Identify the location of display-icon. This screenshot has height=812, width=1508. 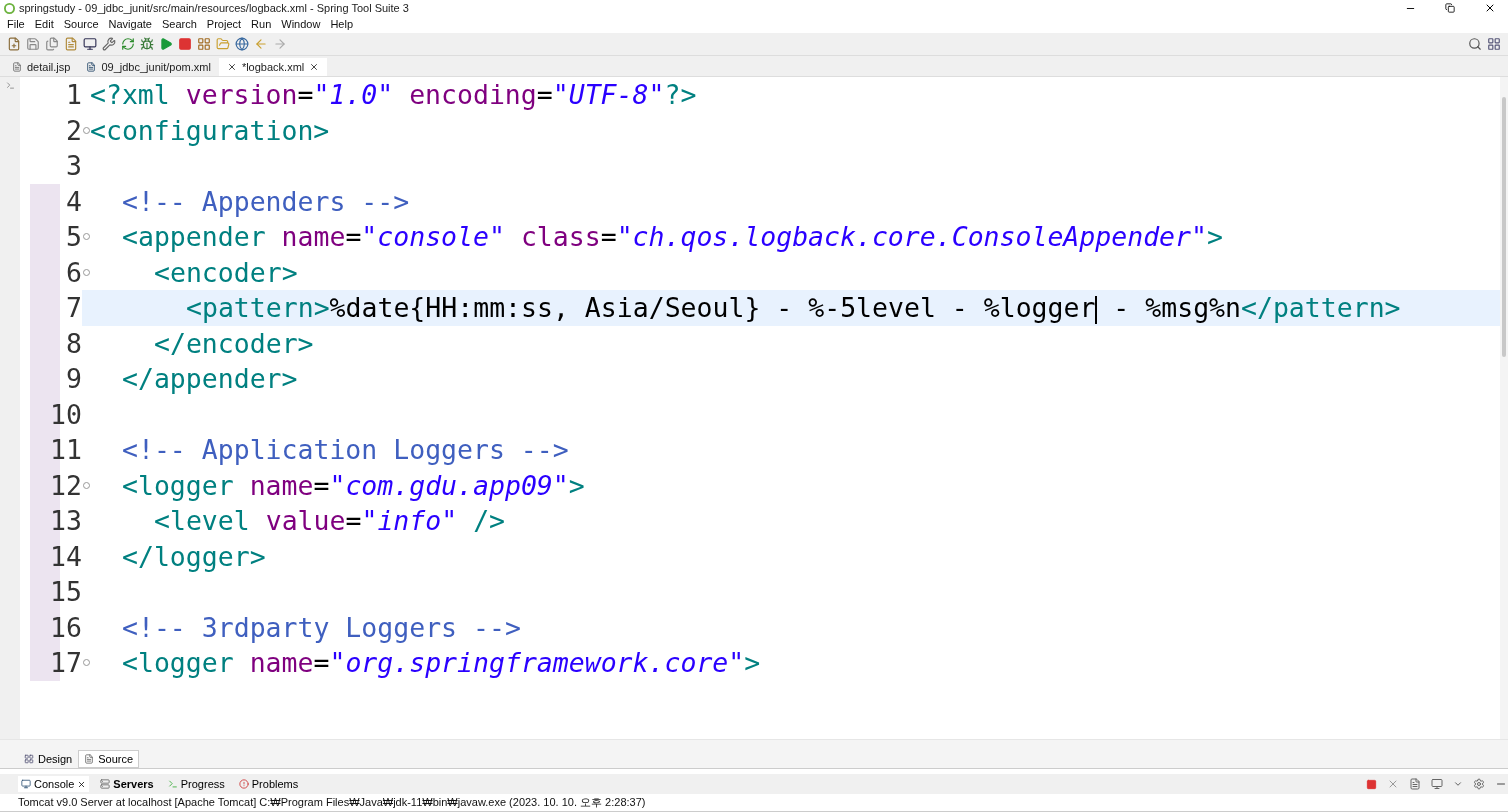
(1437, 784).